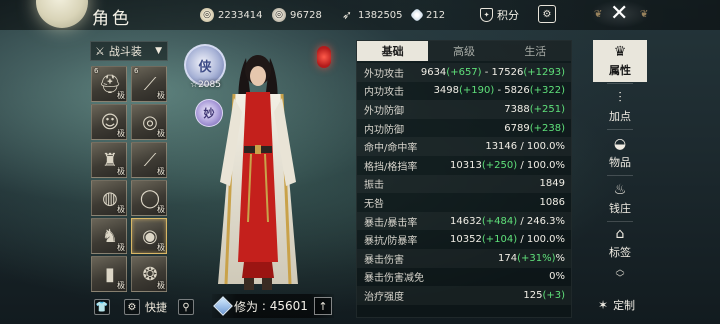 This screenshot has width=720, height=324. I want to click on search-icon: ⚲, so click(186, 307).